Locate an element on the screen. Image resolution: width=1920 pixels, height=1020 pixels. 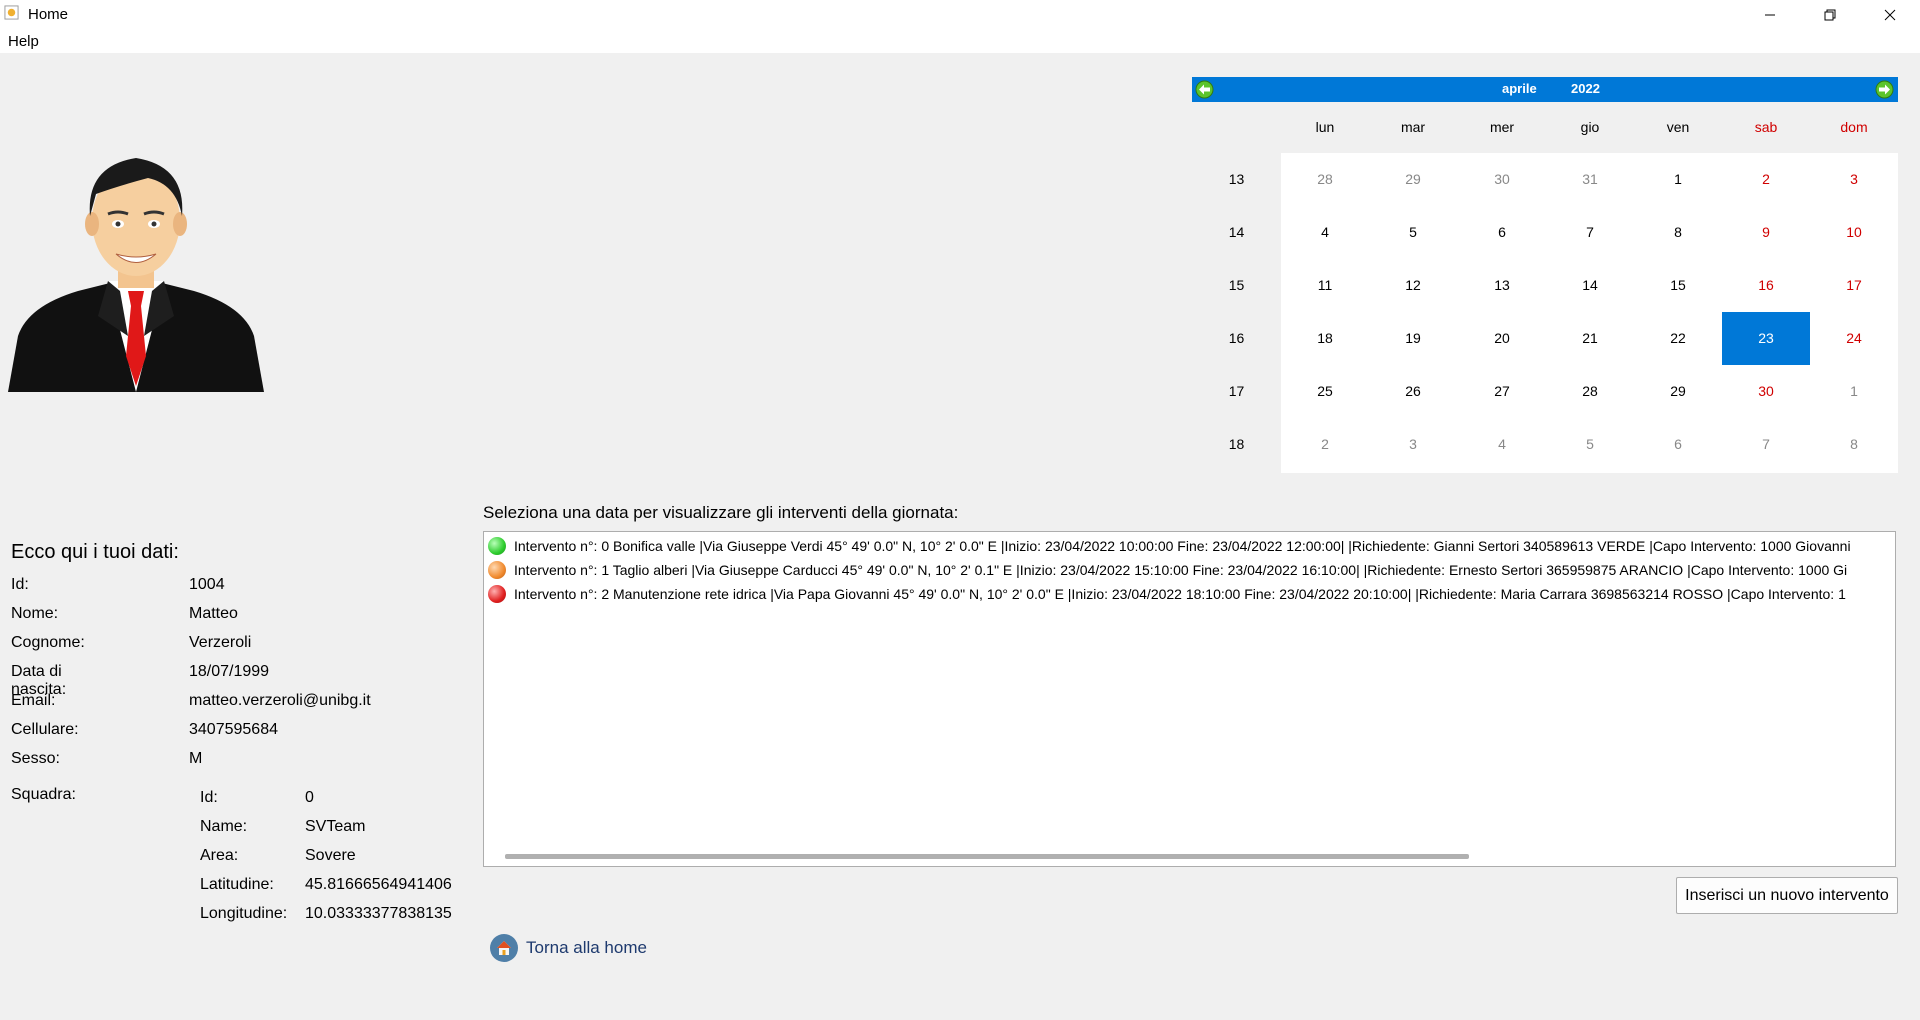
next-month-icon is located at coordinates (1884, 89).